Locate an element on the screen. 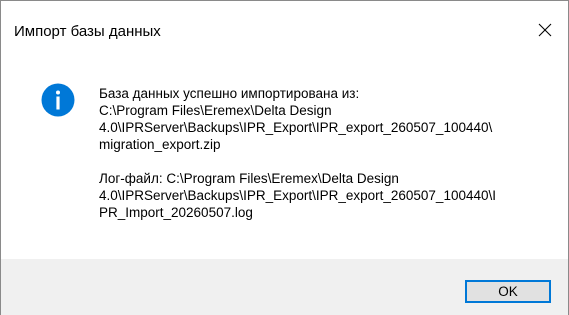 This screenshot has width=569, height=315. close-icon is located at coordinates (545, 30).